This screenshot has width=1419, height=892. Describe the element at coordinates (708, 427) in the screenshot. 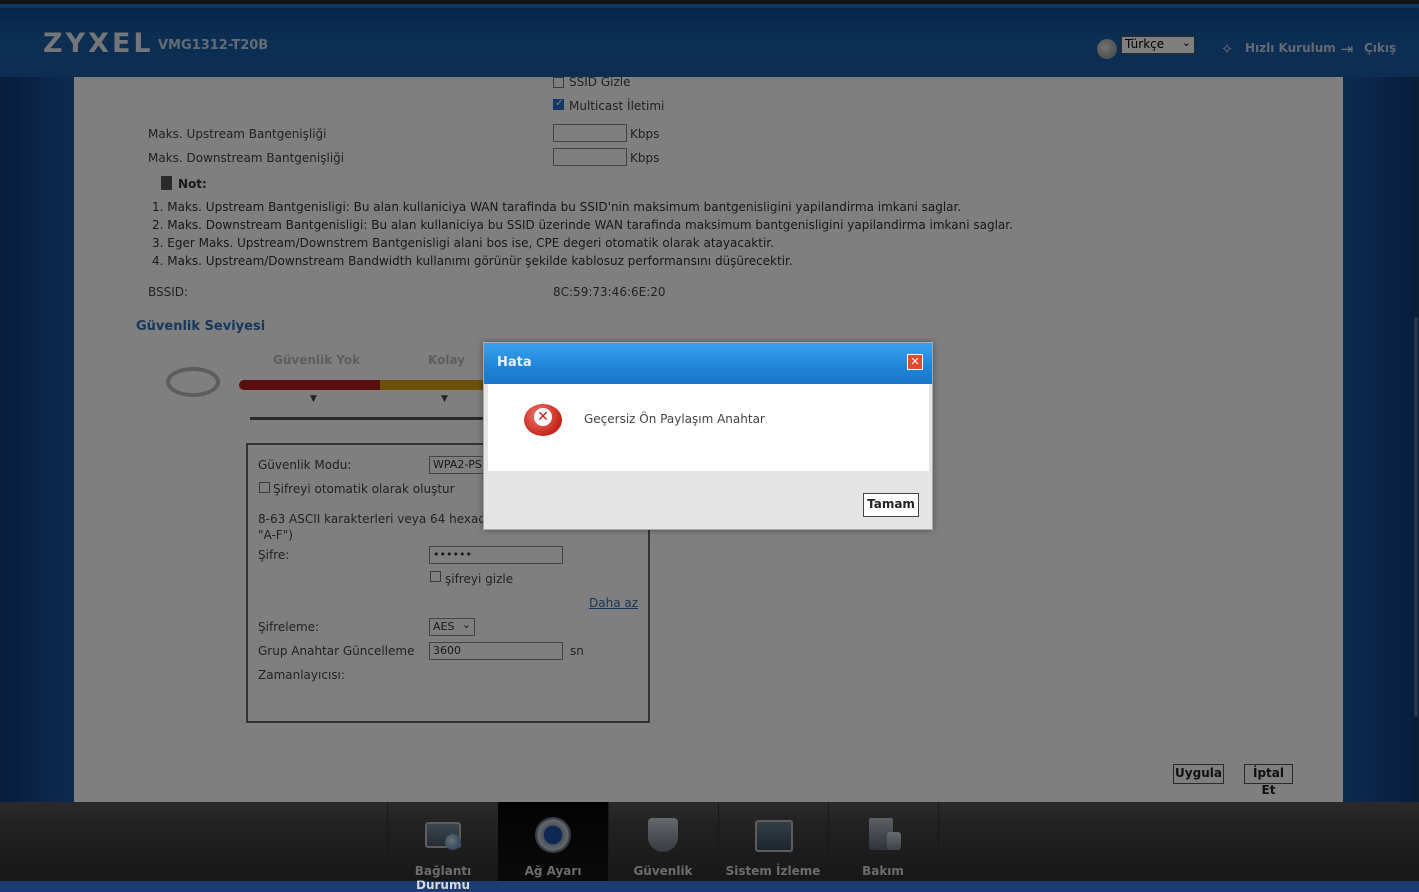

I see `dialog-body: ✕ Geçersiz Ön Paylaşım Anahtar` at that location.